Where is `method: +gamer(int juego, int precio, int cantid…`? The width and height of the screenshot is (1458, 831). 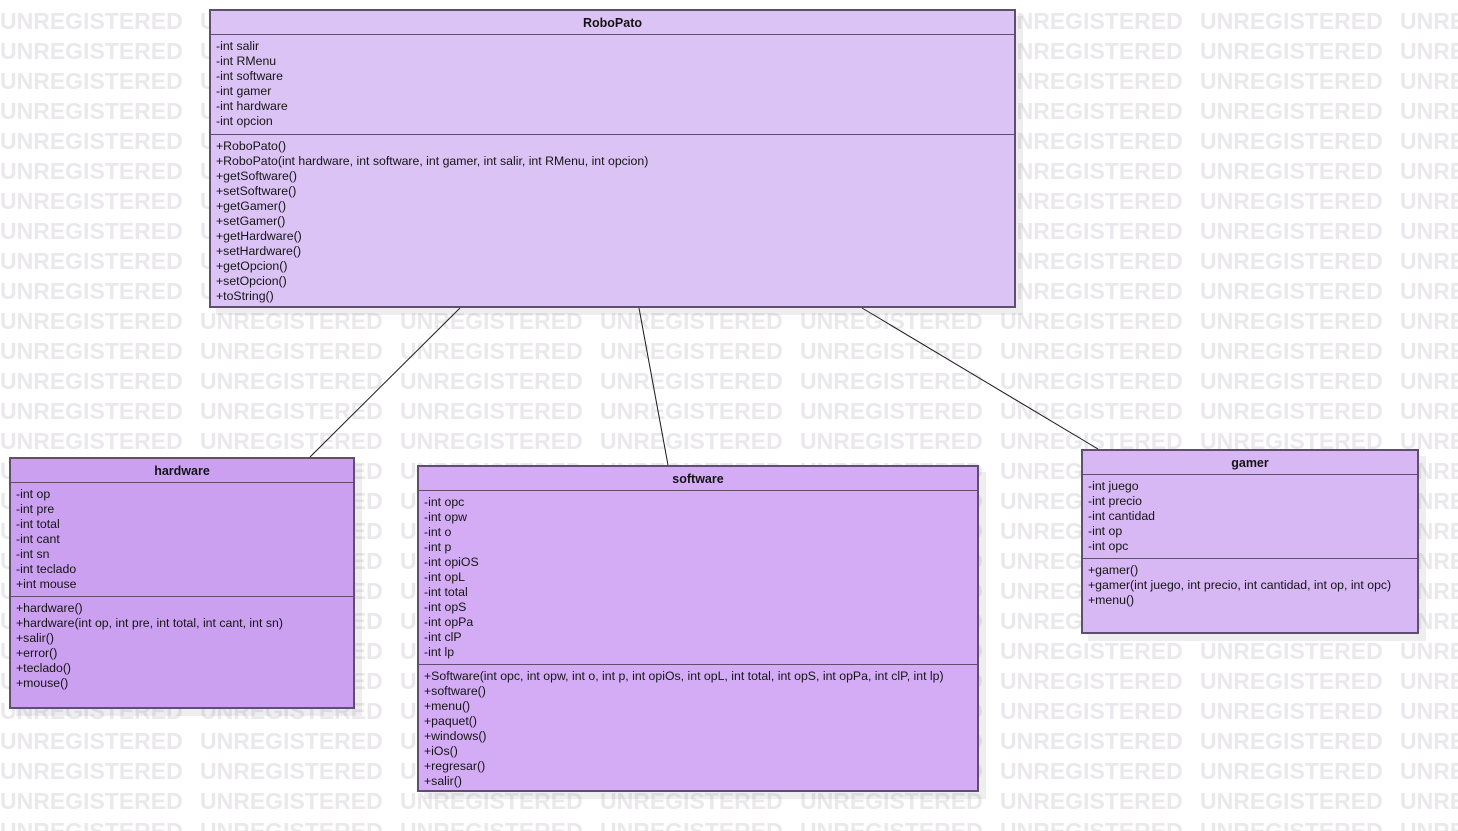
method: +gamer(int juego, int precio, int cantid… is located at coordinates (1240, 585).